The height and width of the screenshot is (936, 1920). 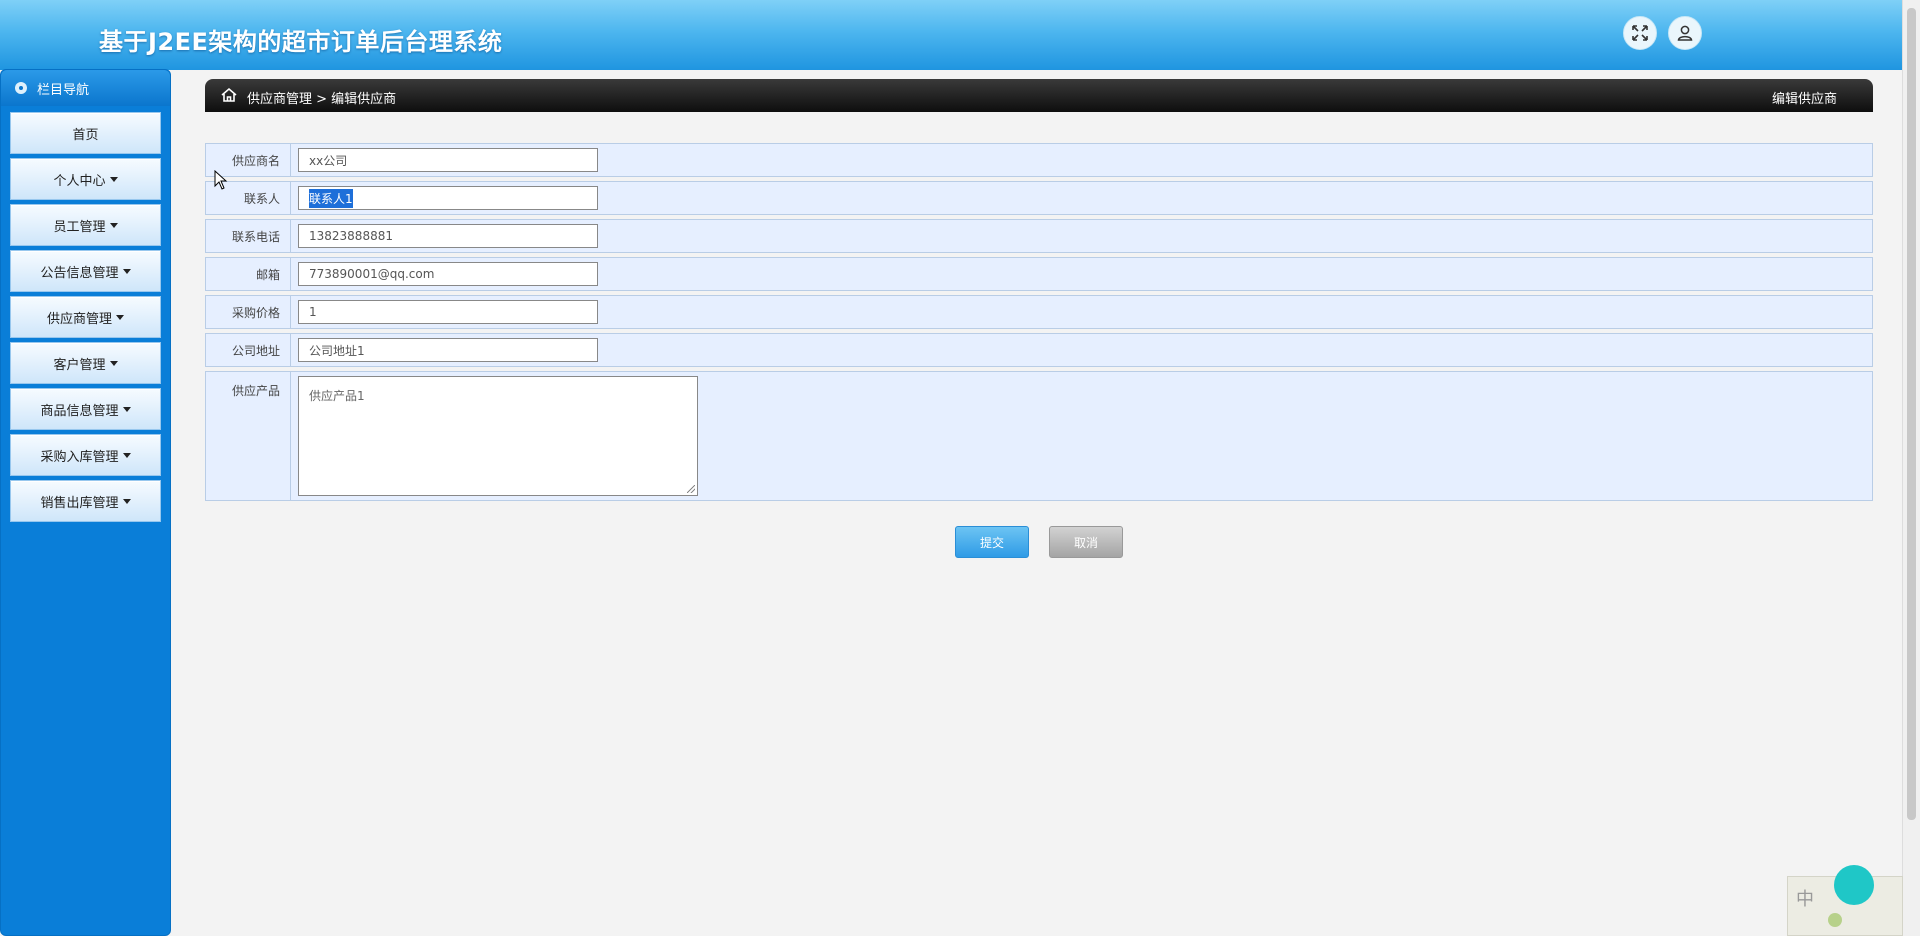 What do you see at coordinates (79, 411) in the screenshot?
I see `sidebar-item-label: 商品信息管理` at bounding box center [79, 411].